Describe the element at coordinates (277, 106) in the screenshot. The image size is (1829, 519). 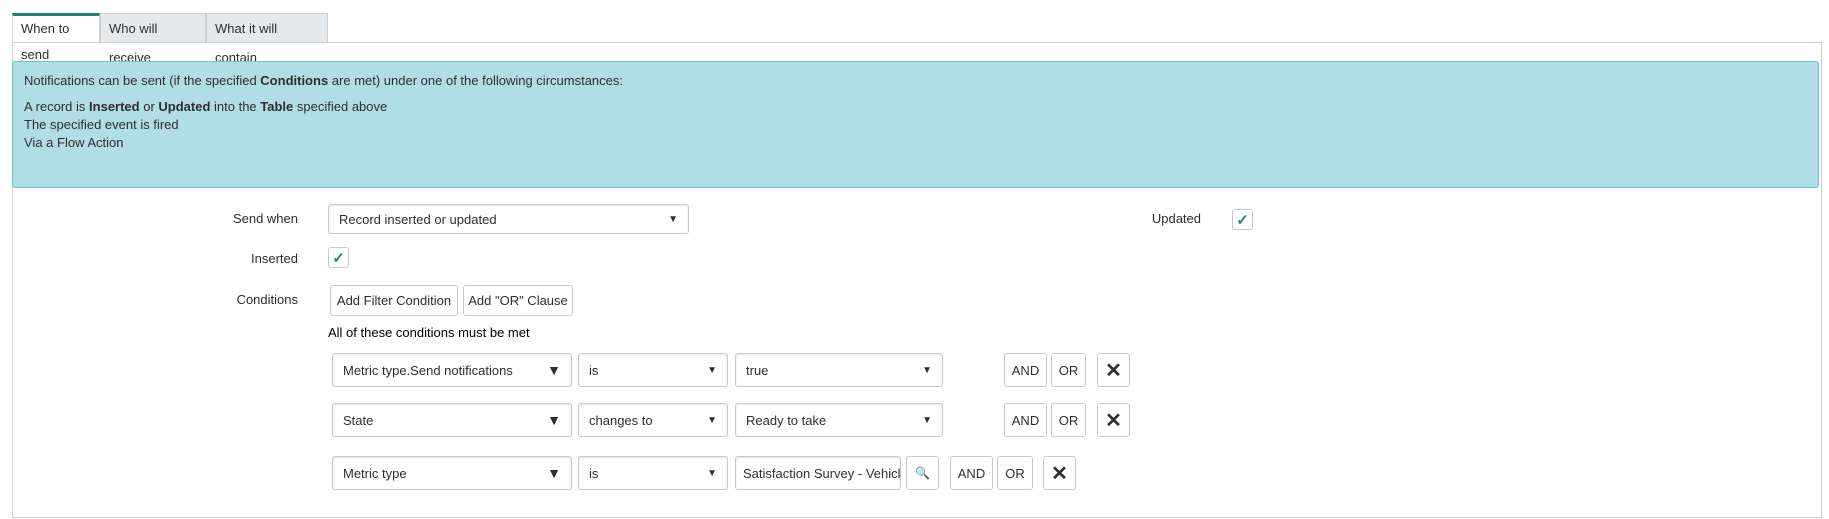
I see `info-text: Table` at that location.